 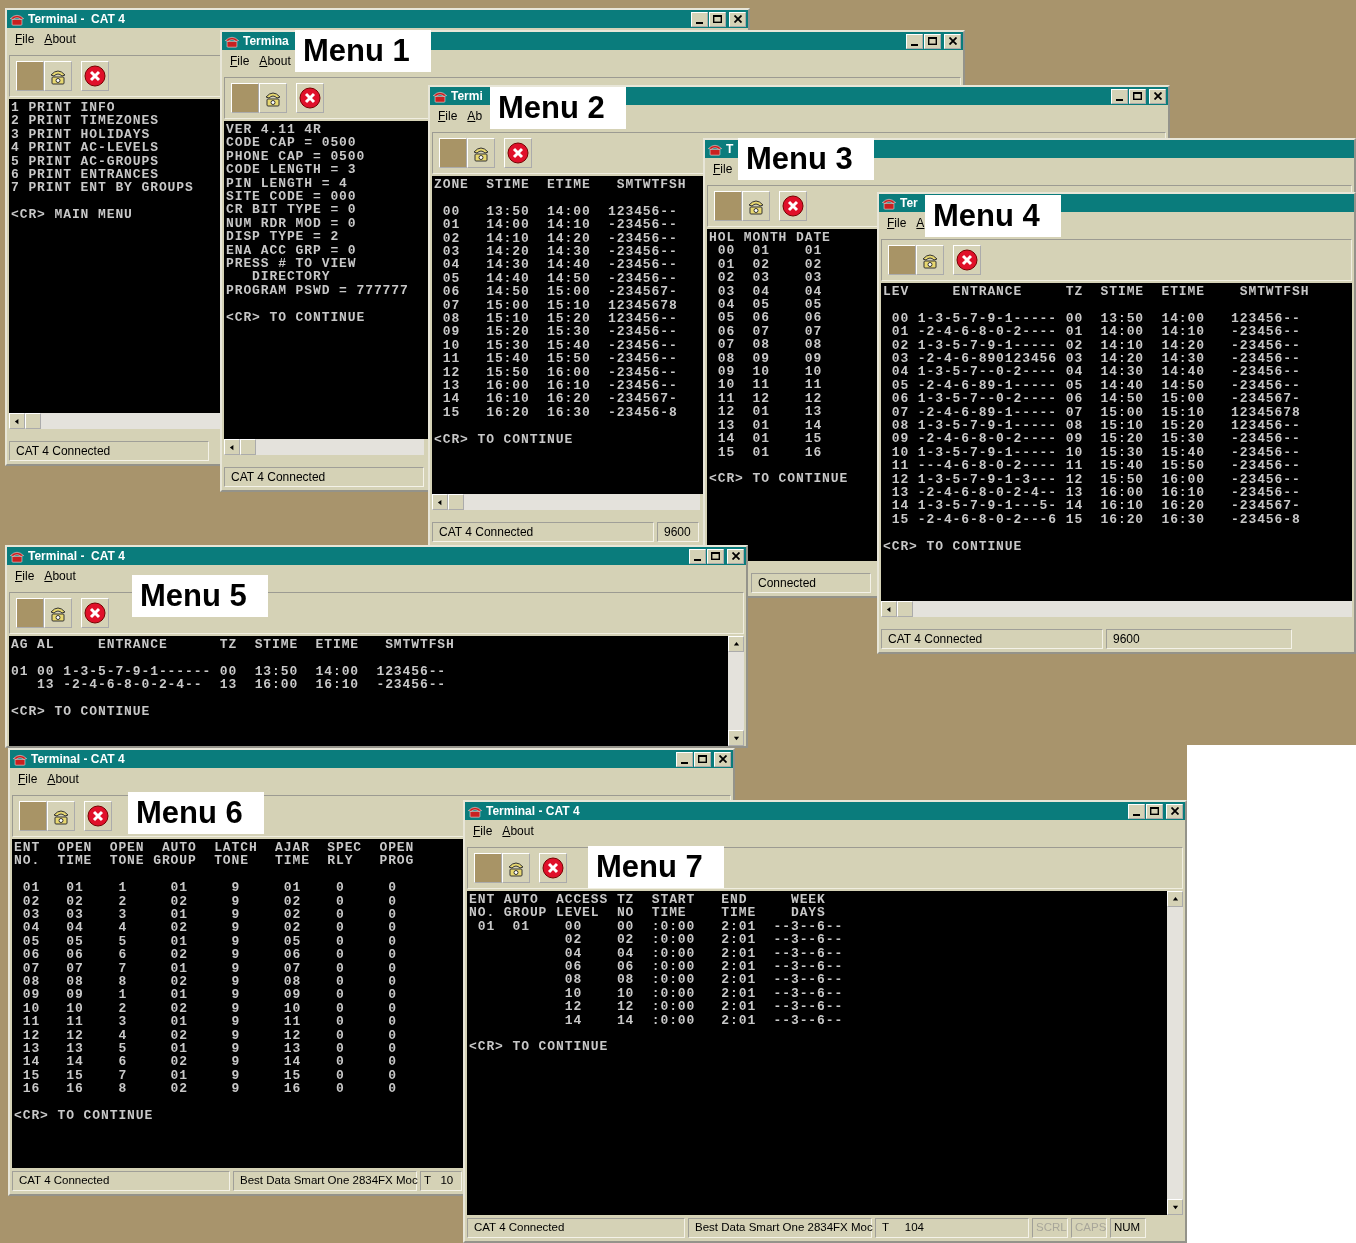 What do you see at coordinates (441, 1181) in the screenshot?
I see `status-field: T 10` at bounding box center [441, 1181].